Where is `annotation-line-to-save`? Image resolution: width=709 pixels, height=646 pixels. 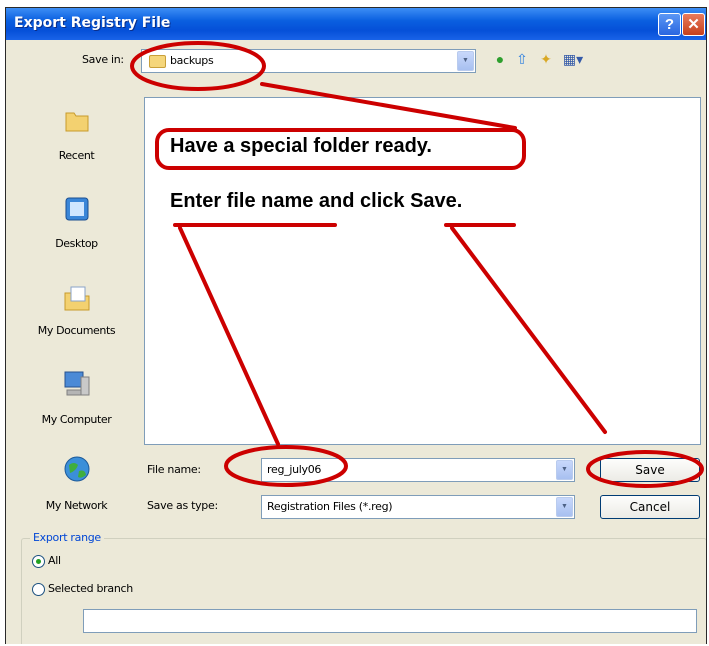
annotation-line-to-save is located at coordinates (528, 330).